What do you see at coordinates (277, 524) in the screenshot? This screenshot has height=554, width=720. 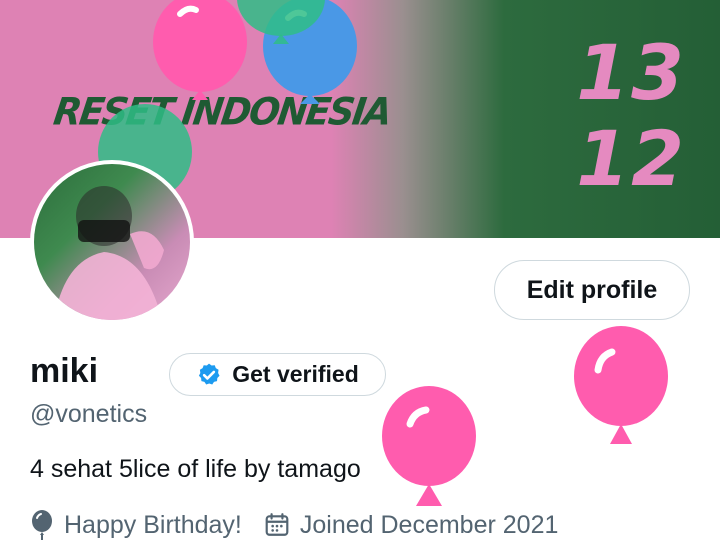 I see `calendar-icon` at bounding box center [277, 524].